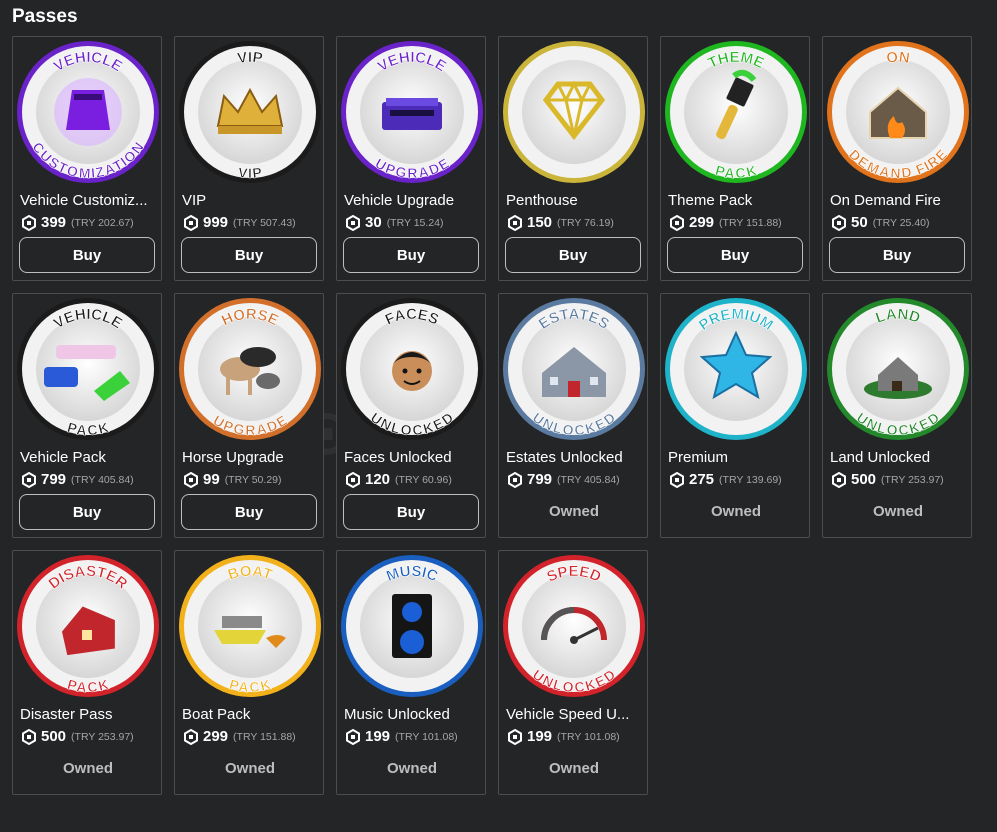 This screenshot has width=997, height=832. I want to click on pass-name: Theme Pack, so click(738, 200).